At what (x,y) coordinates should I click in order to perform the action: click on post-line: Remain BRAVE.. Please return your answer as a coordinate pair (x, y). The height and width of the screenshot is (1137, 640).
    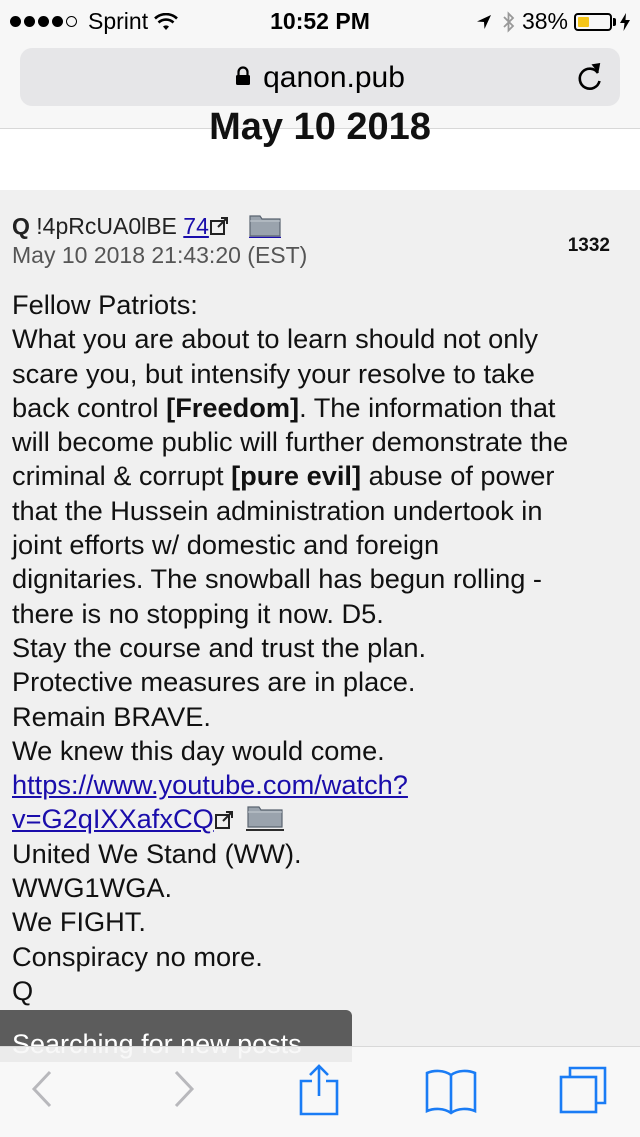
    Looking at the image, I should click on (111, 716).